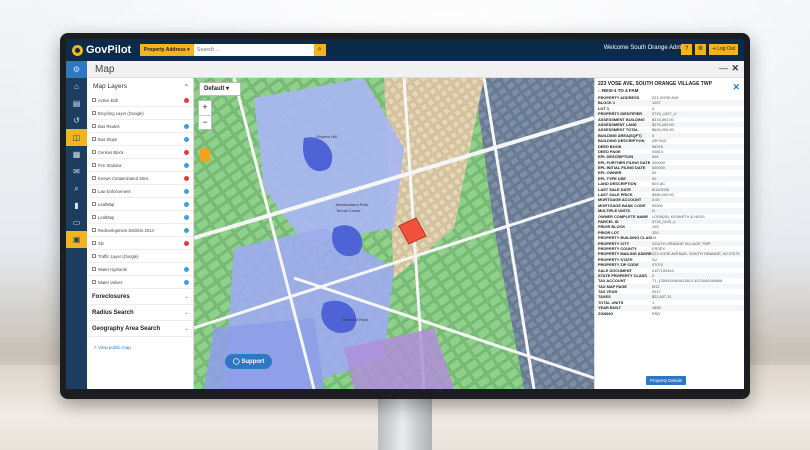 The width and height of the screenshot is (810, 450). Describe the element at coordinates (76, 137) in the screenshot. I see `rail-map-icon: ◫` at that location.